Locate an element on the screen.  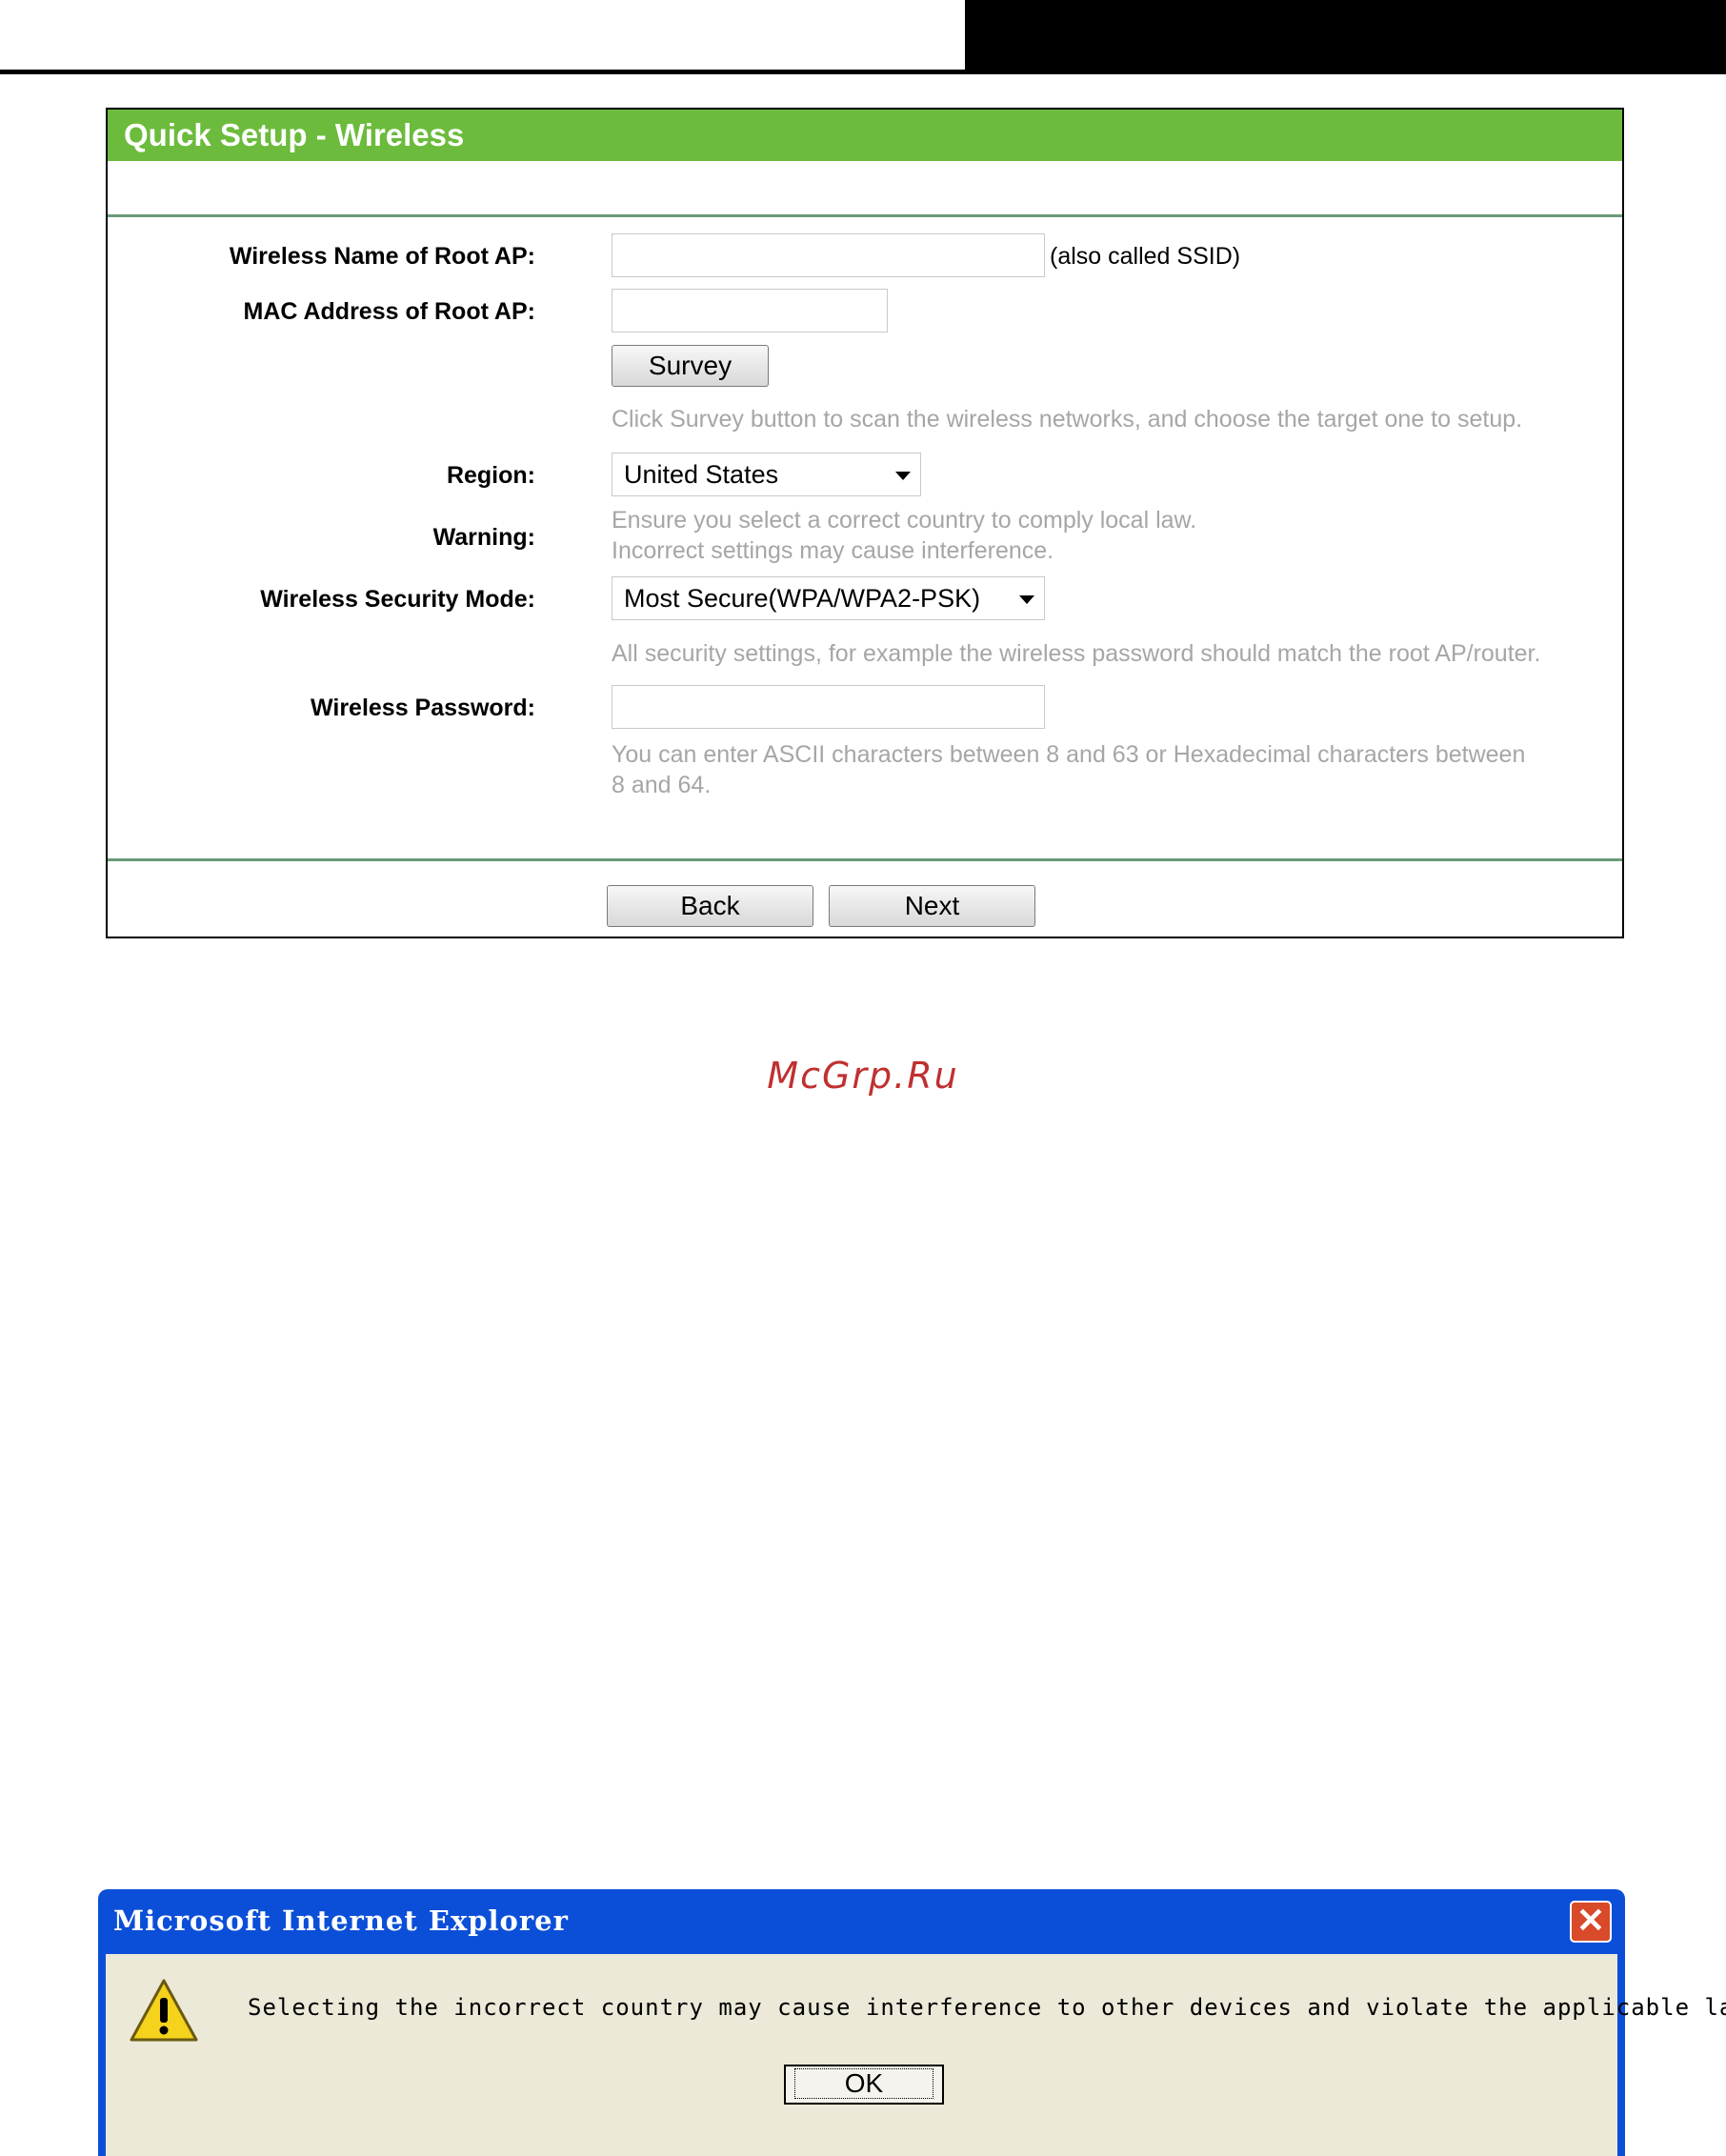
survey-button: Survey is located at coordinates (690, 366).